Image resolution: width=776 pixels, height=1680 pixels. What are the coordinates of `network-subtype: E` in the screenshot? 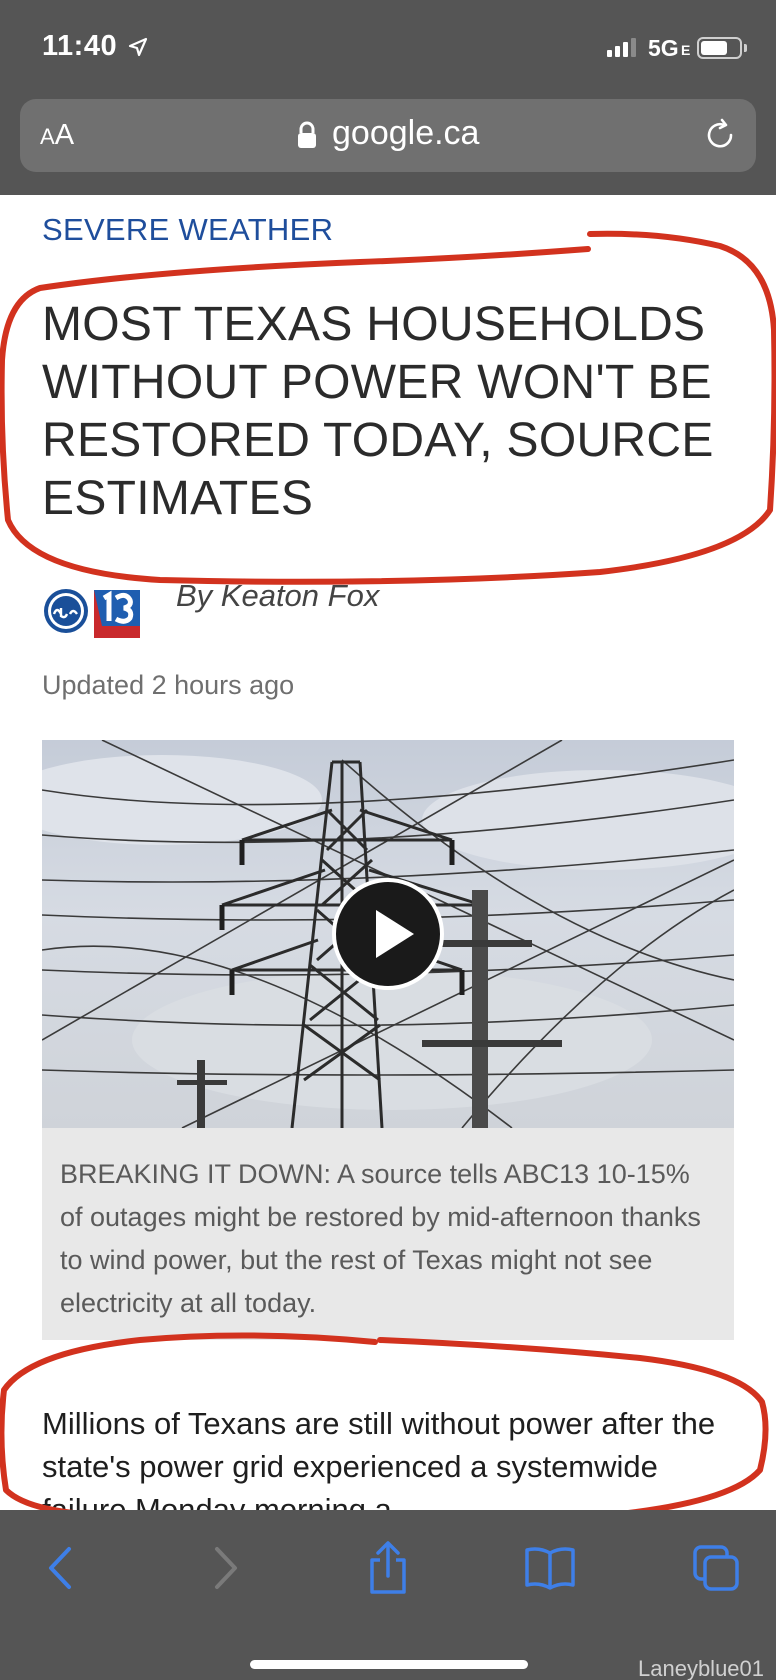 It's located at (686, 50).